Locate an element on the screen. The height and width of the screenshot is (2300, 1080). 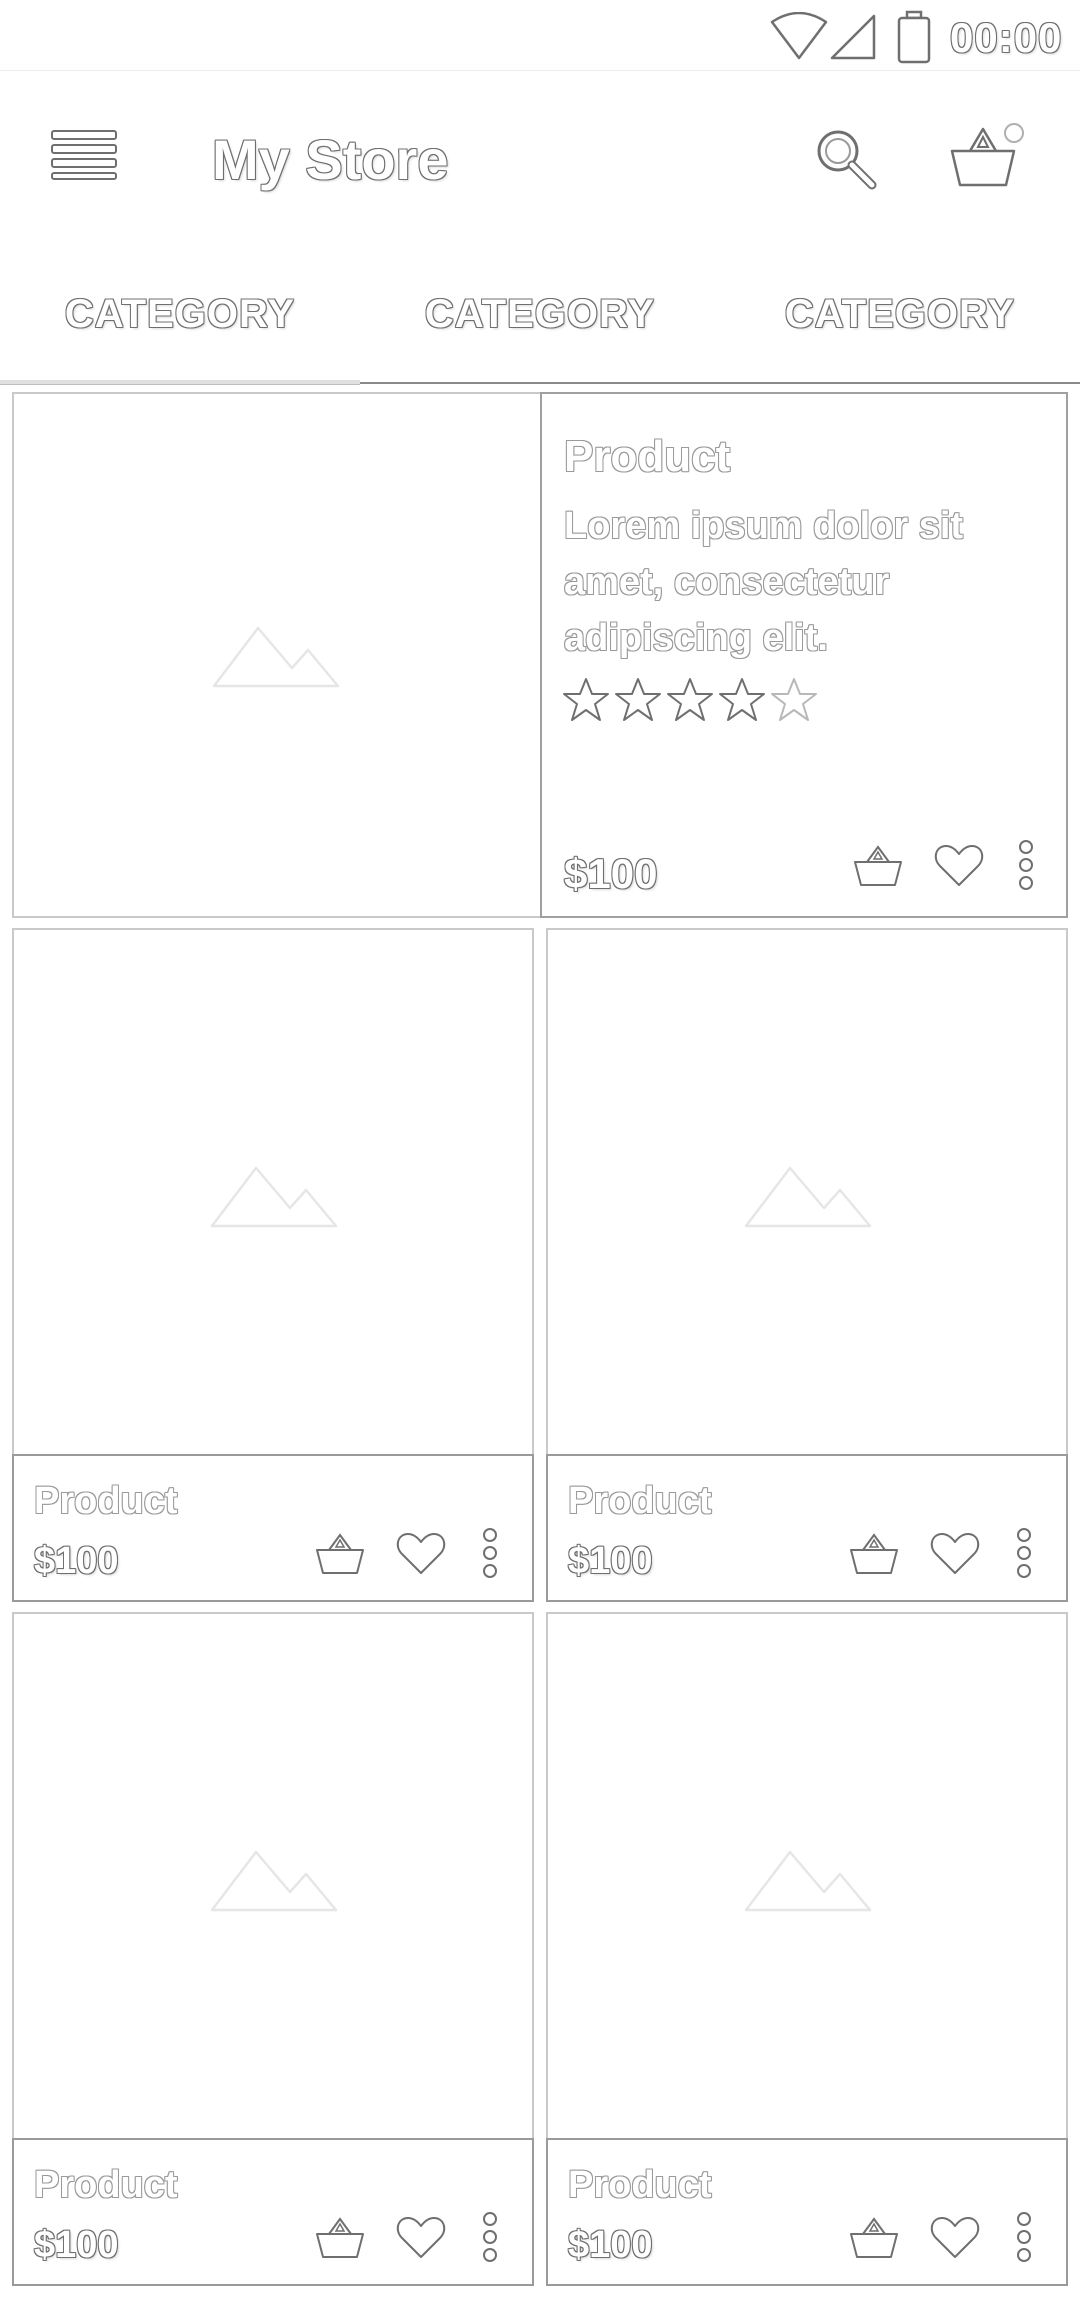
status-bar: 00:00 is located at coordinates (540, 35).